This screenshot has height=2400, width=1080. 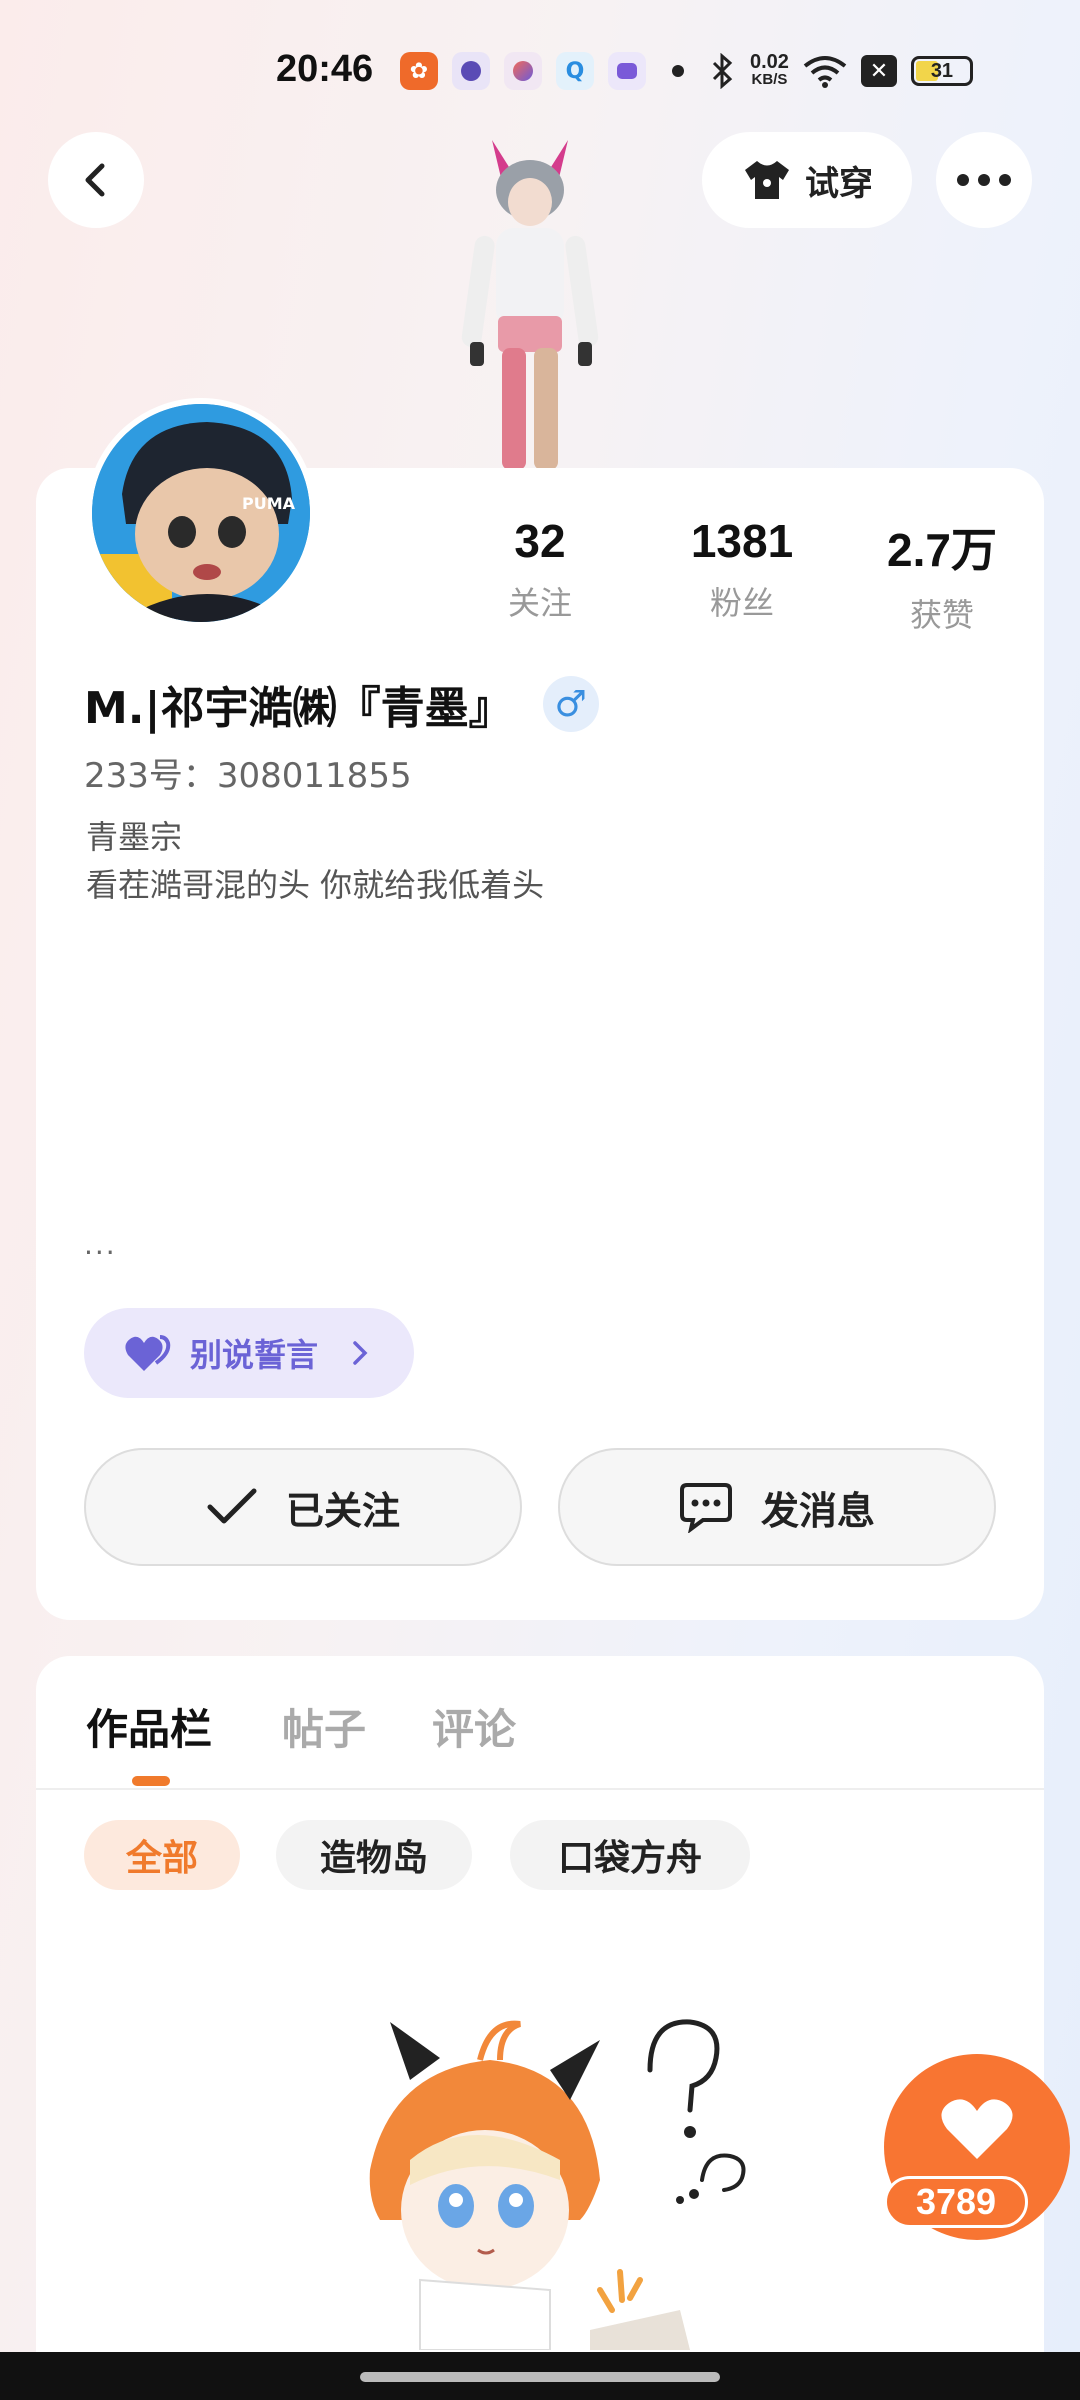 I want to click on tag-pill: 别说誓言, so click(x=249, y=1353).